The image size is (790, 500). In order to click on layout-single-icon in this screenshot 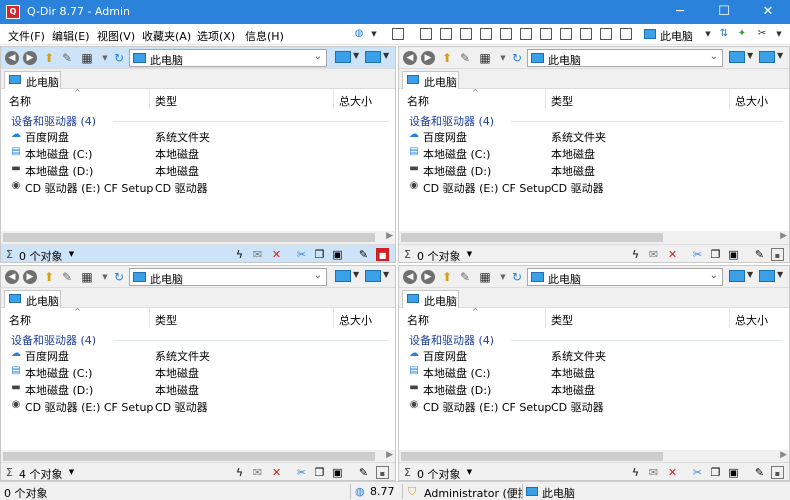, I will do `click(426, 34)`.